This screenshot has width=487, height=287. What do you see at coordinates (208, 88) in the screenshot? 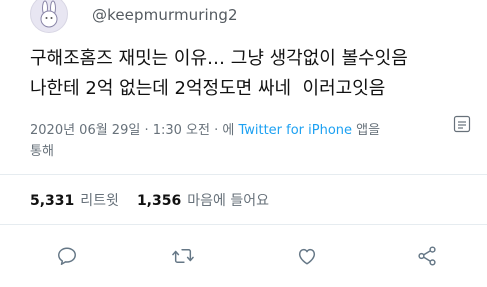
I see `tweet-text-line: 나한테 2억 없는데 2억정도면 싸네 이러고잇음` at bounding box center [208, 88].